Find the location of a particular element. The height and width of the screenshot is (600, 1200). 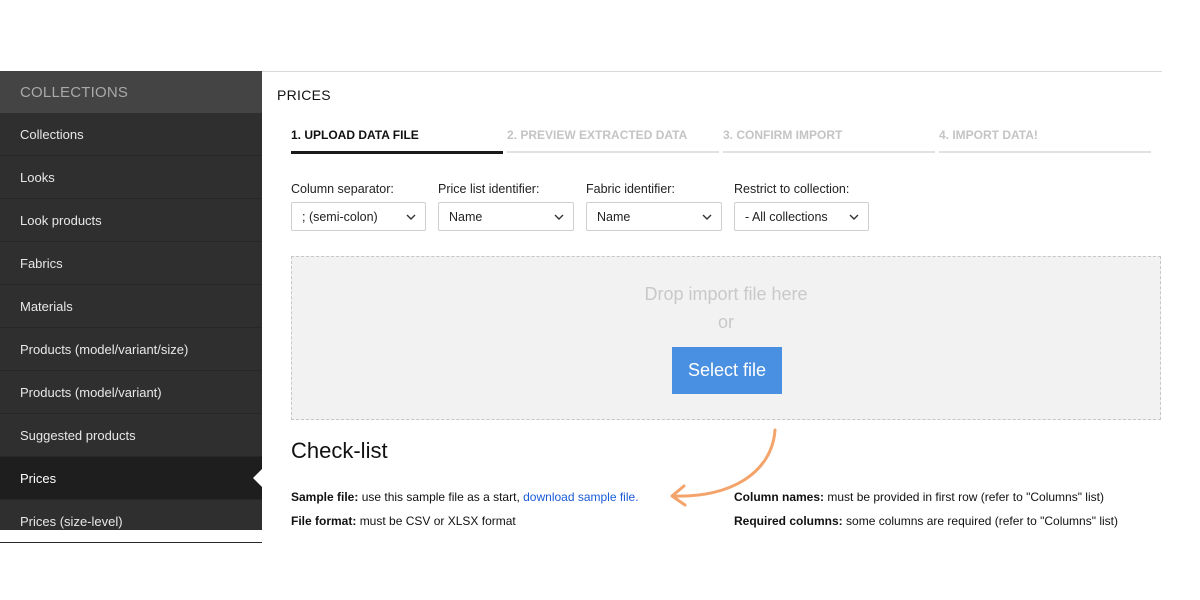

sidebar-item-label: Collections is located at coordinates (52, 134).